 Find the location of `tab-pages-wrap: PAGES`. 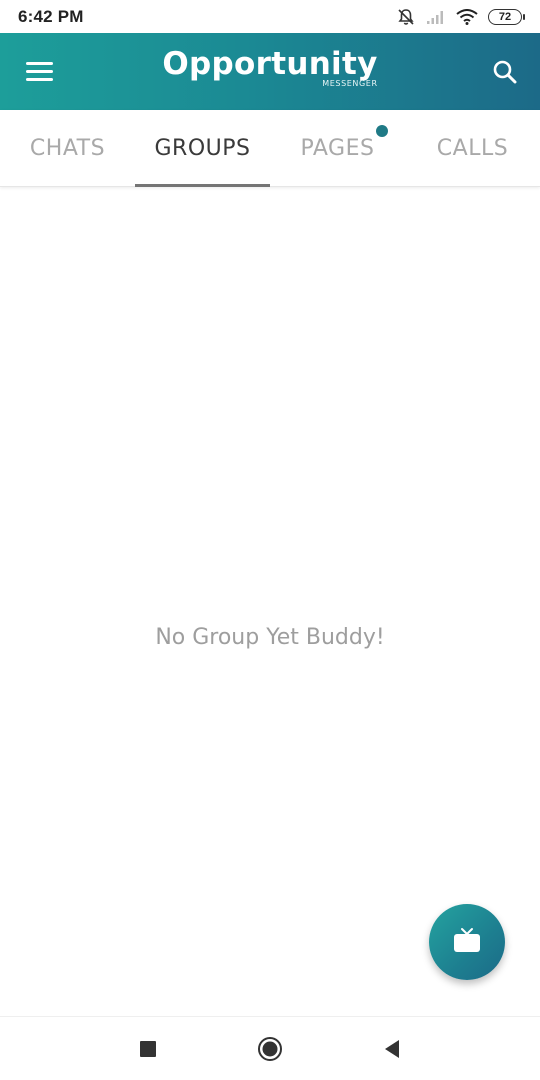

tab-pages-wrap: PAGES is located at coordinates (344, 142).